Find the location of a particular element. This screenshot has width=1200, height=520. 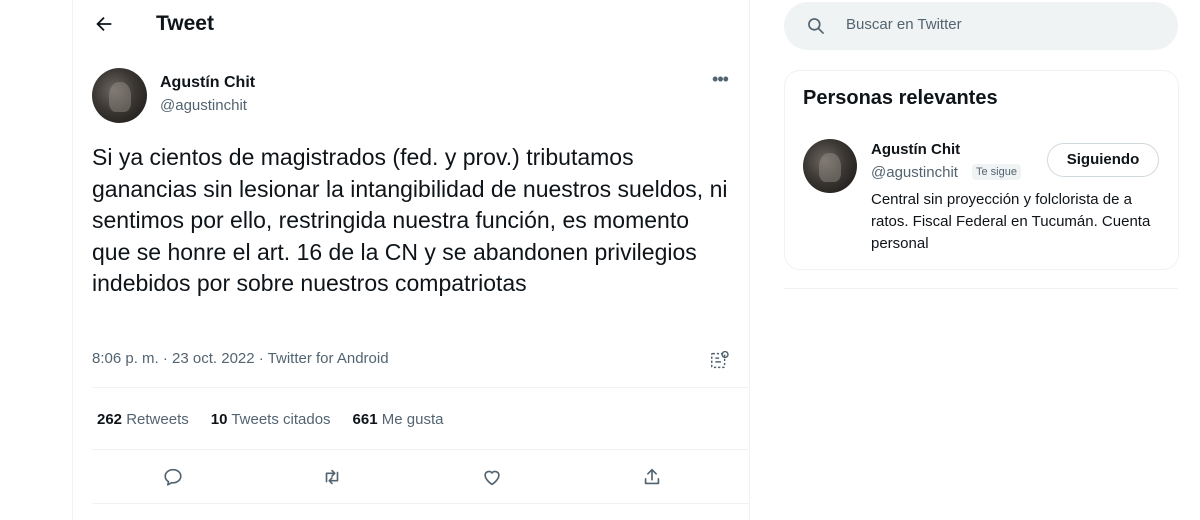

author-avatar is located at coordinates (119, 95).